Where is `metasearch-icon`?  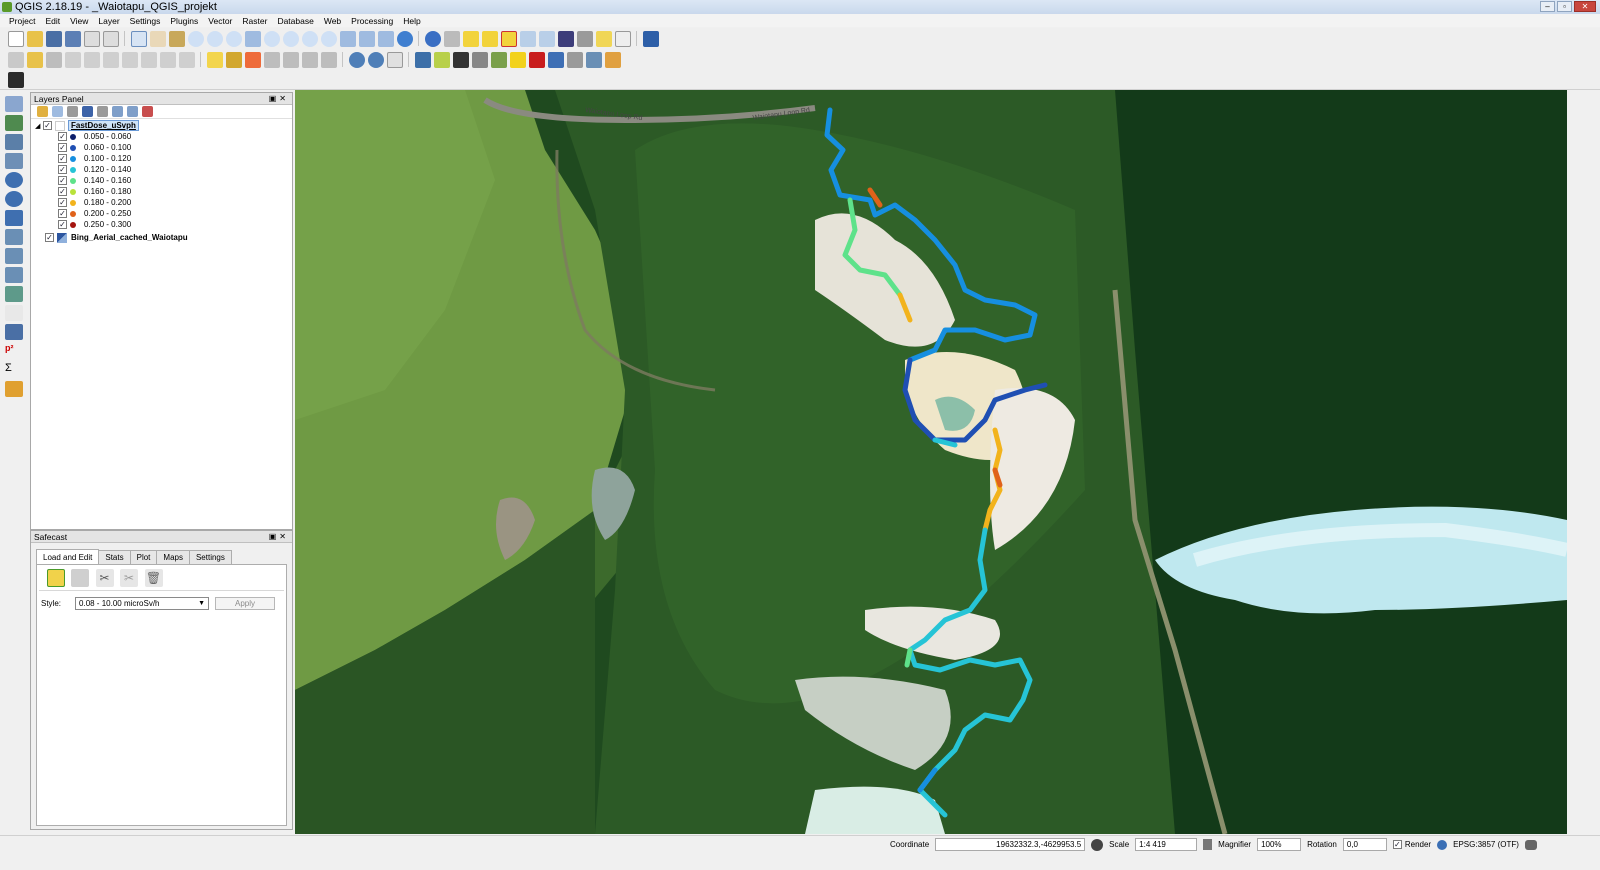 metasearch-icon is located at coordinates (375, 59).